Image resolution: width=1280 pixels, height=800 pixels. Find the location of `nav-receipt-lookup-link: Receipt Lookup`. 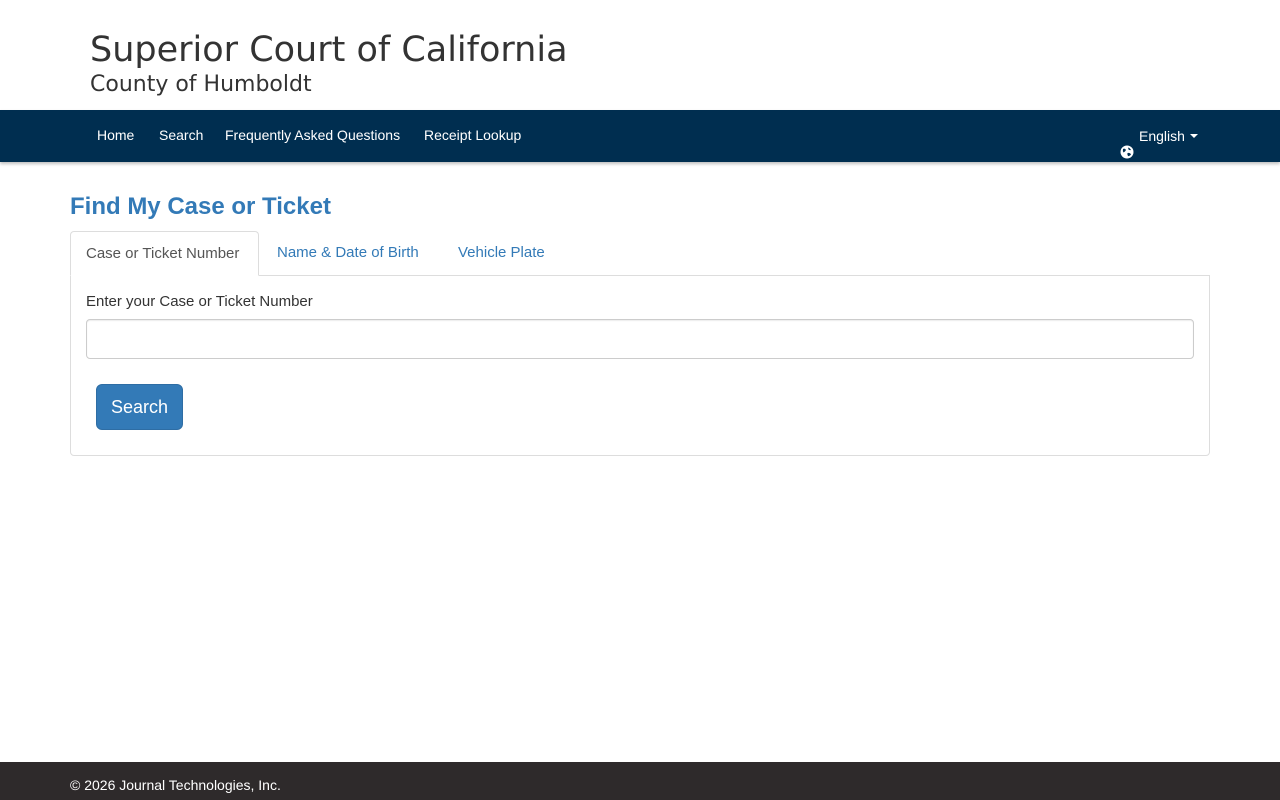

nav-receipt-lookup-link: Receipt Lookup is located at coordinates (472, 136).